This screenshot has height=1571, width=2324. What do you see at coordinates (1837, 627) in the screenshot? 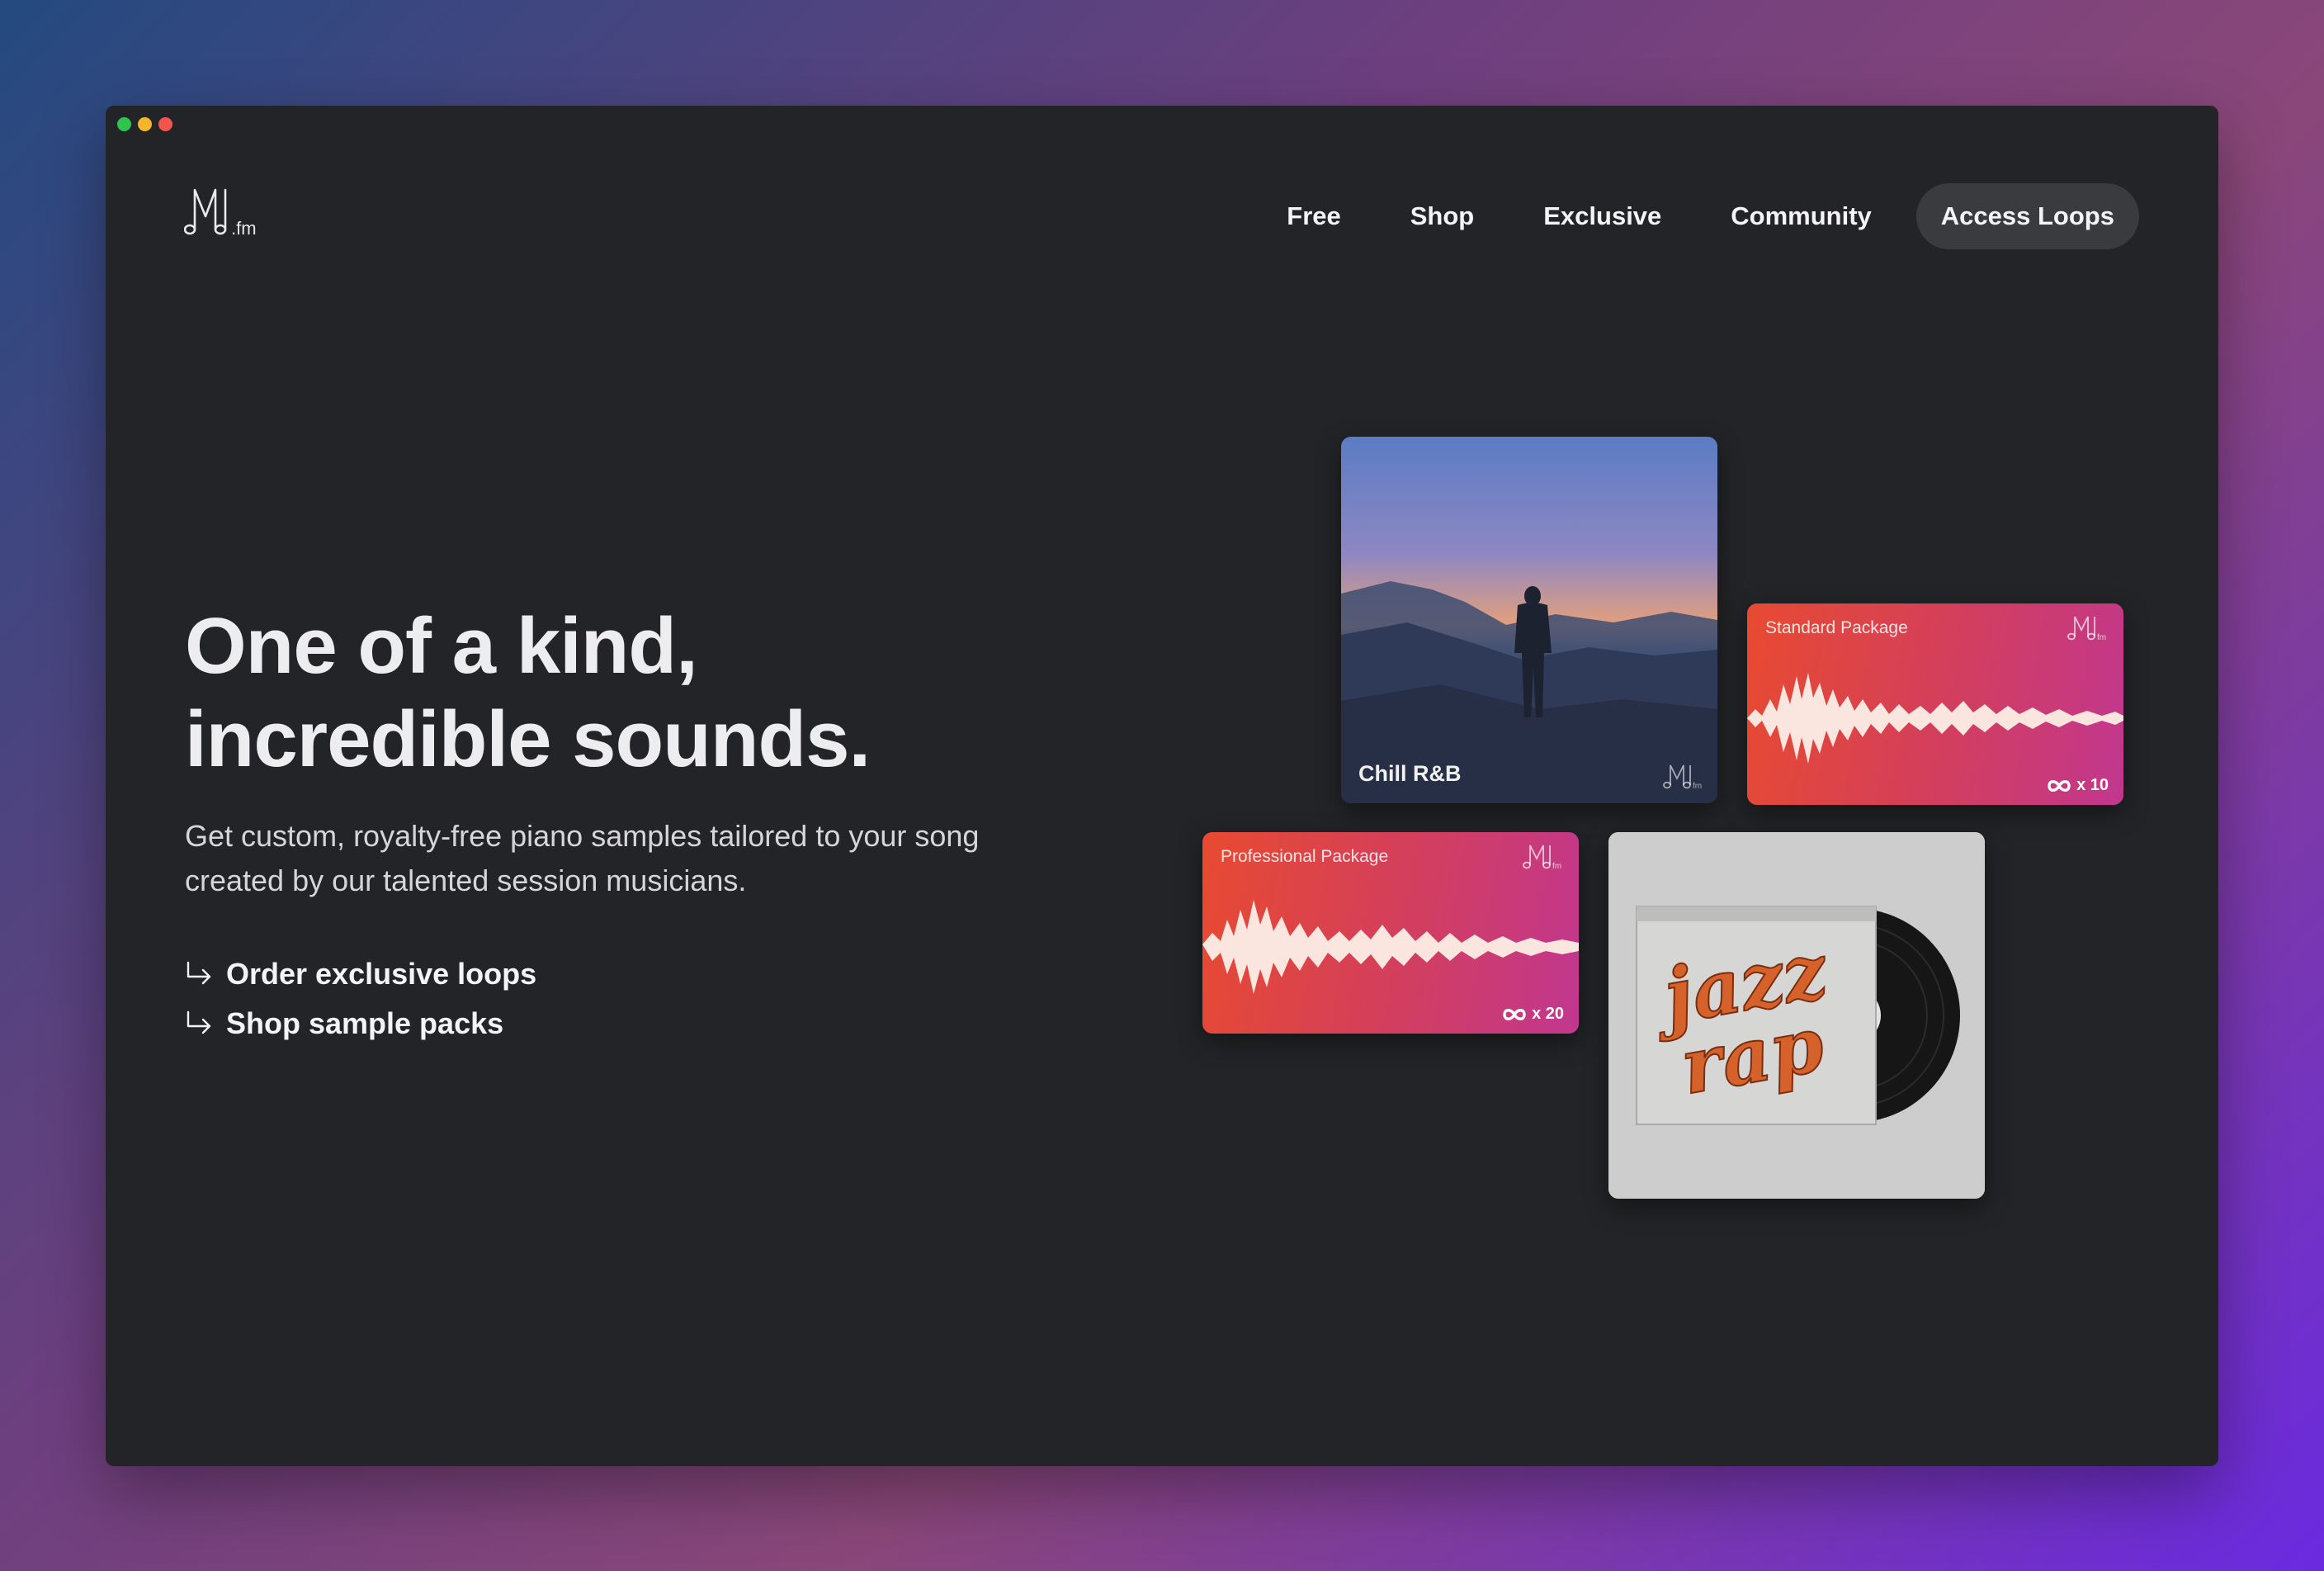
I see `package-label: Standard Package` at bounding box center [1837, 627].